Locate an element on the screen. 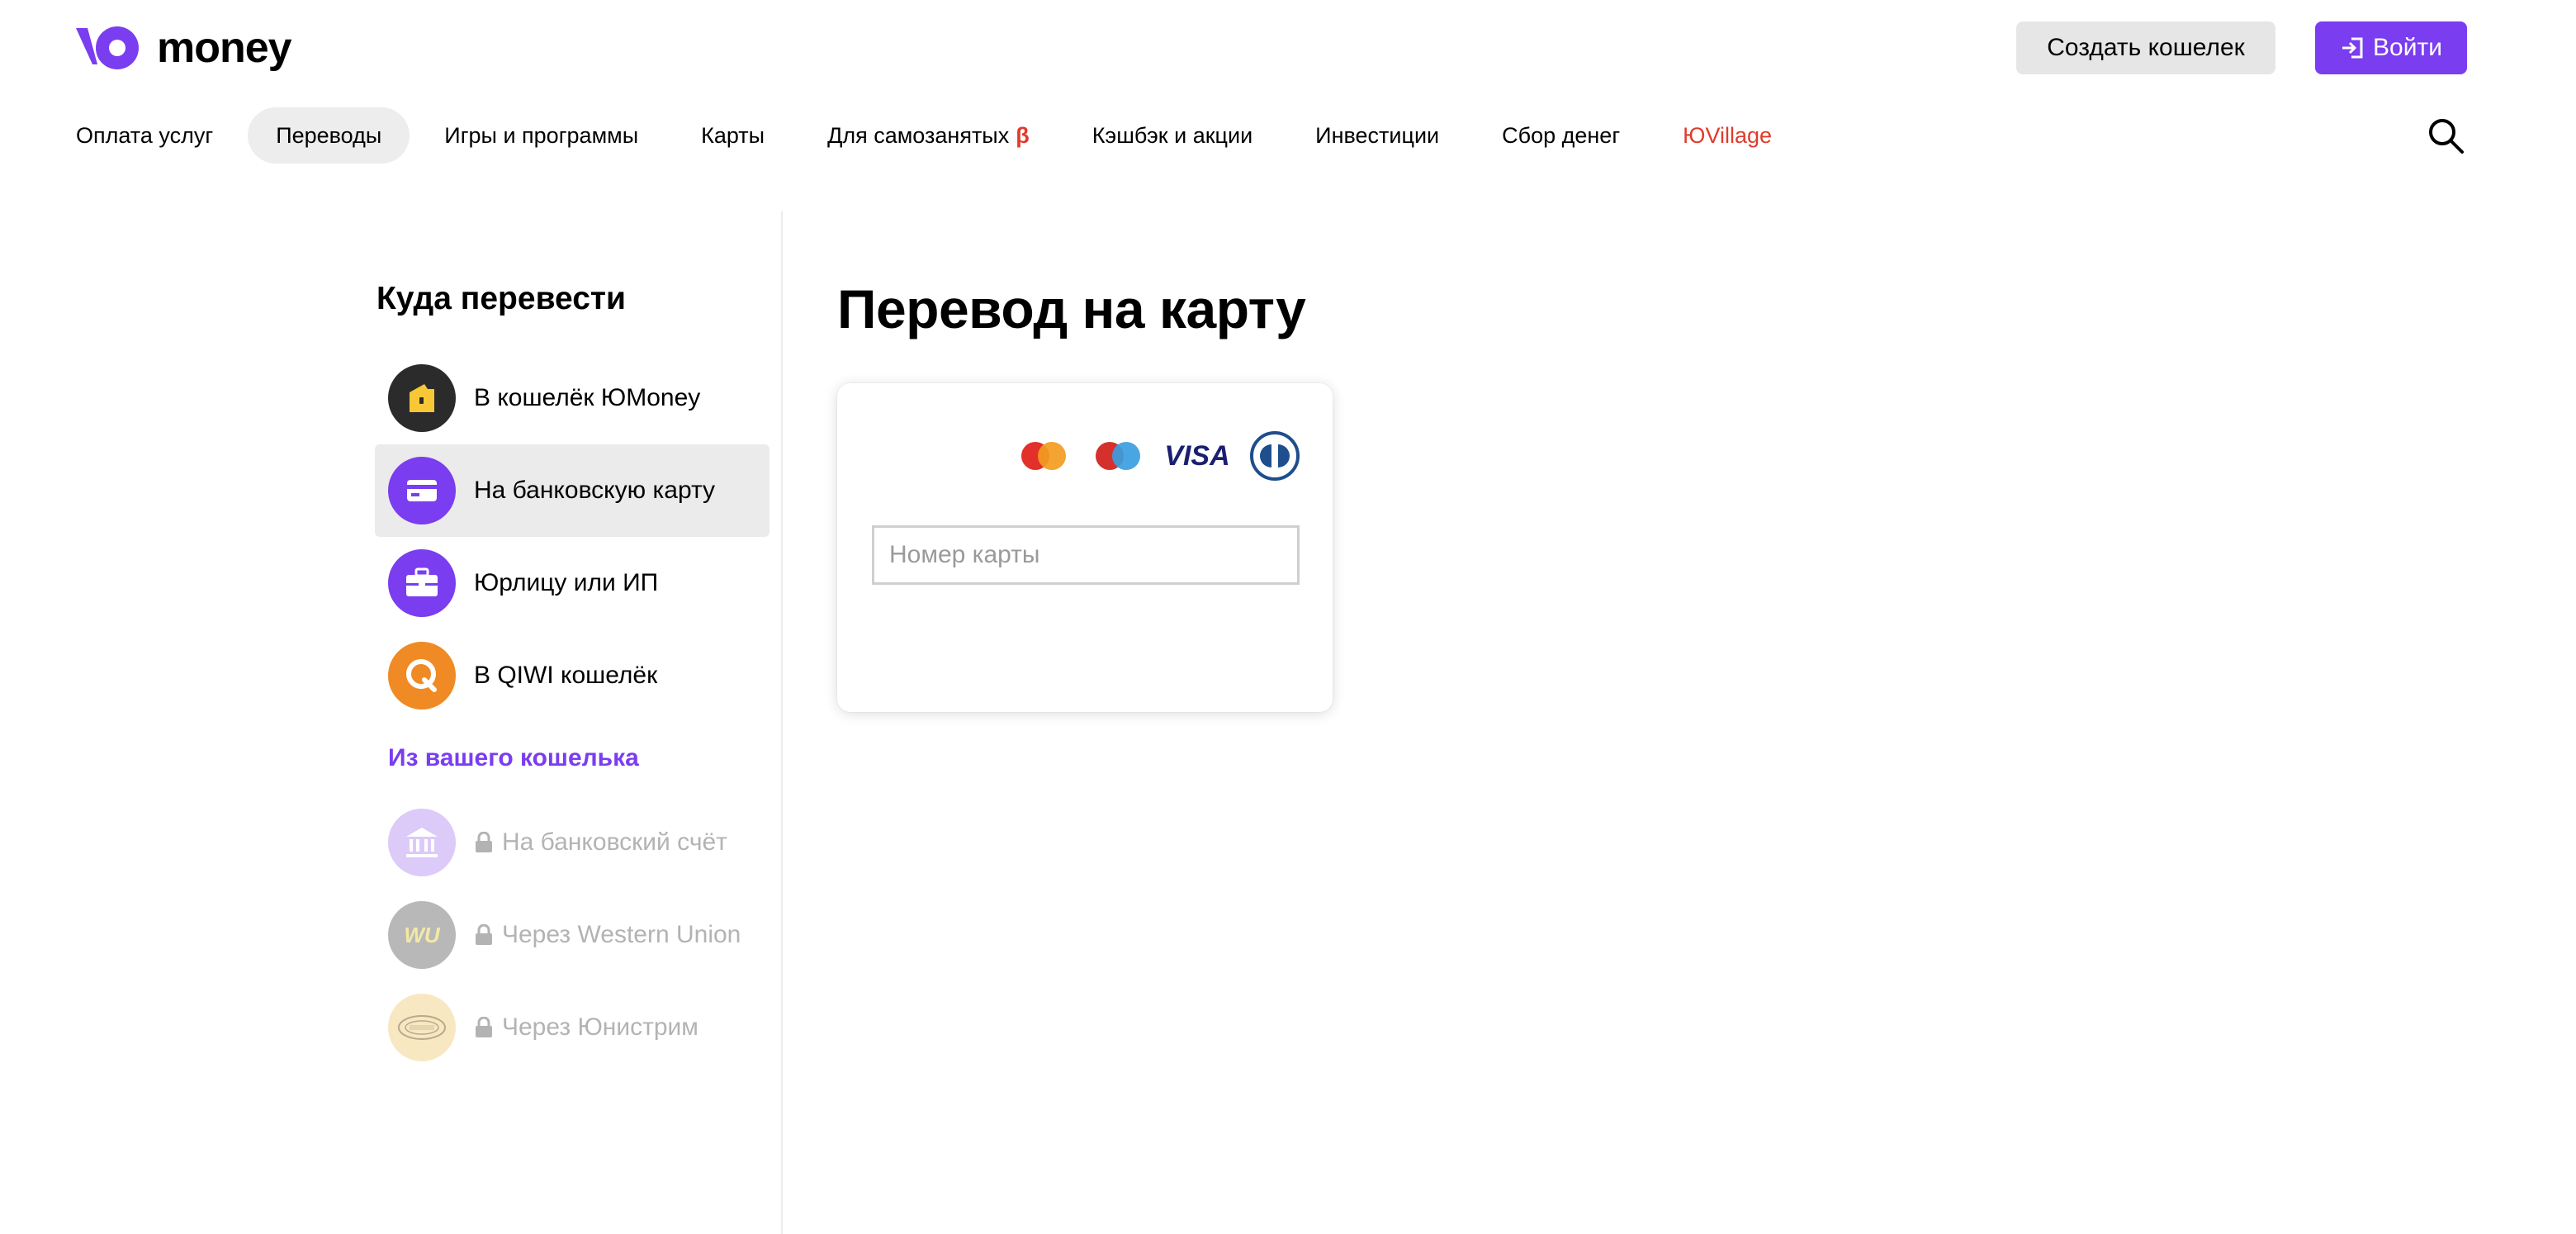  western-union-icon: WU is located at coordinates (422, 935).